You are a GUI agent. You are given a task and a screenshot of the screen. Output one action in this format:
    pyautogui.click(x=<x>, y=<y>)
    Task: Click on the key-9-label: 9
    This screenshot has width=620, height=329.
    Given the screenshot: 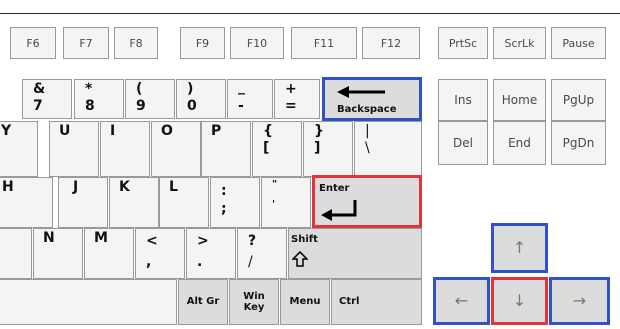 What is the action you would take?
    pyautogui.click(x=141, y=106)
    